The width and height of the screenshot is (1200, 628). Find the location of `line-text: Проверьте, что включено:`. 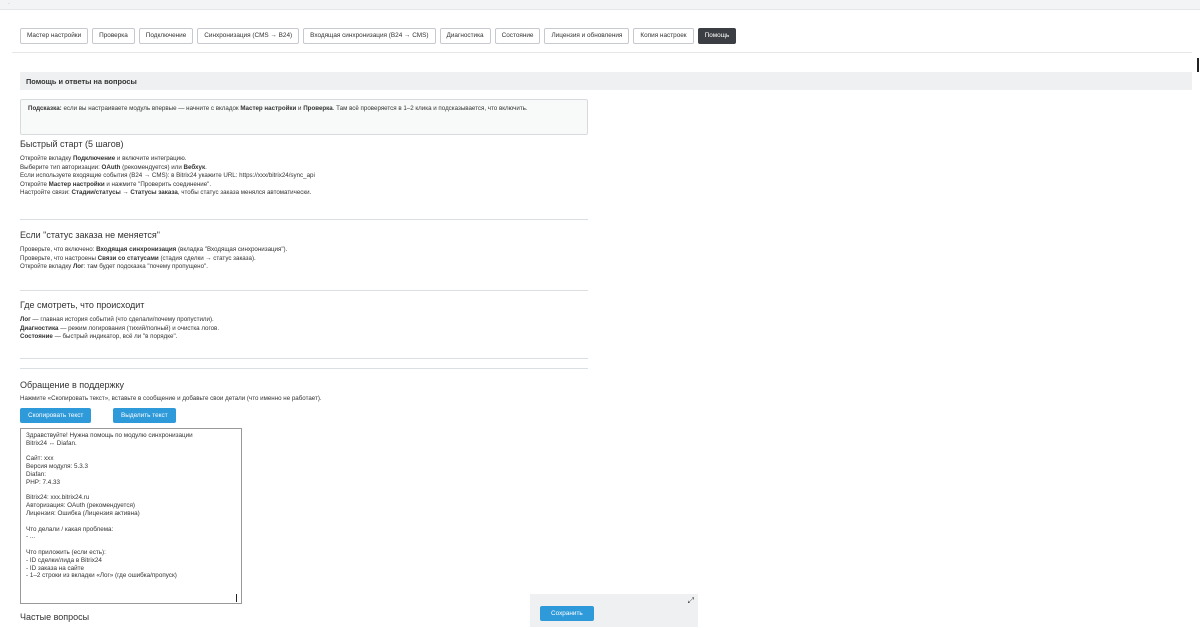

line-text: Проверьте, что включено: is located at coordinates (58, 249).